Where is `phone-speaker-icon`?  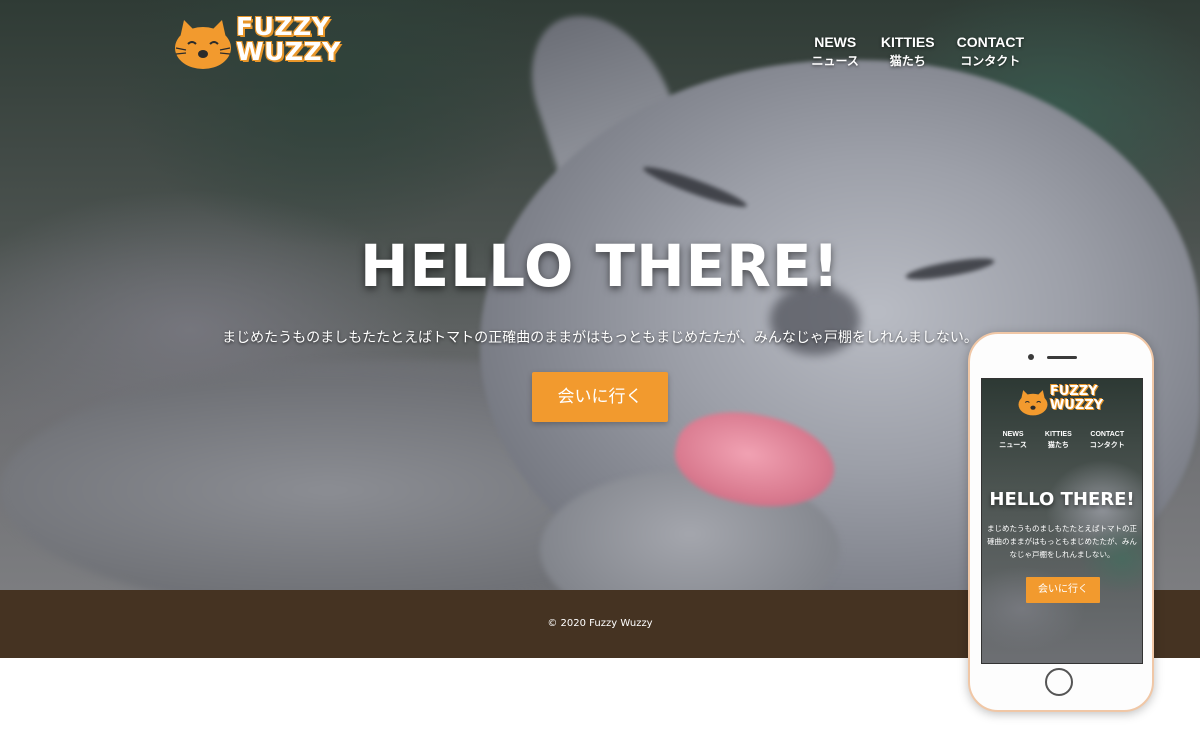
phone-speaker-icon is located at coordinates (1062, 357).